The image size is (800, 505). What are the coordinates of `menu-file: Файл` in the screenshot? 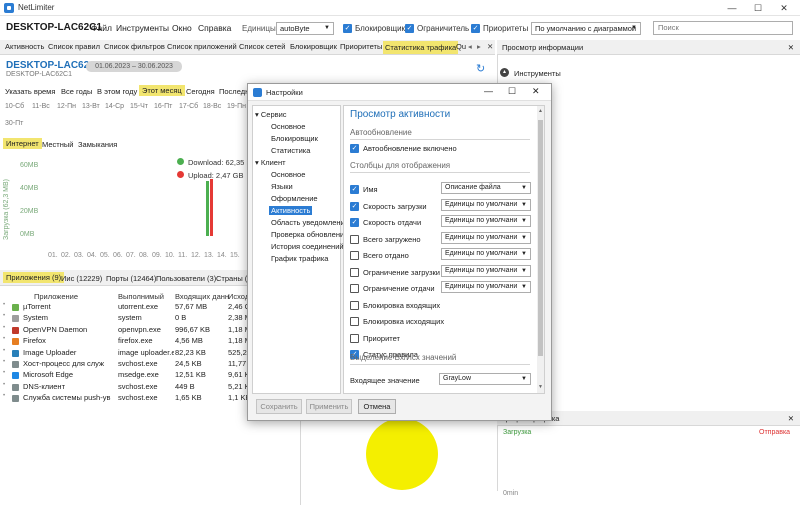 It's located at (101, 28).